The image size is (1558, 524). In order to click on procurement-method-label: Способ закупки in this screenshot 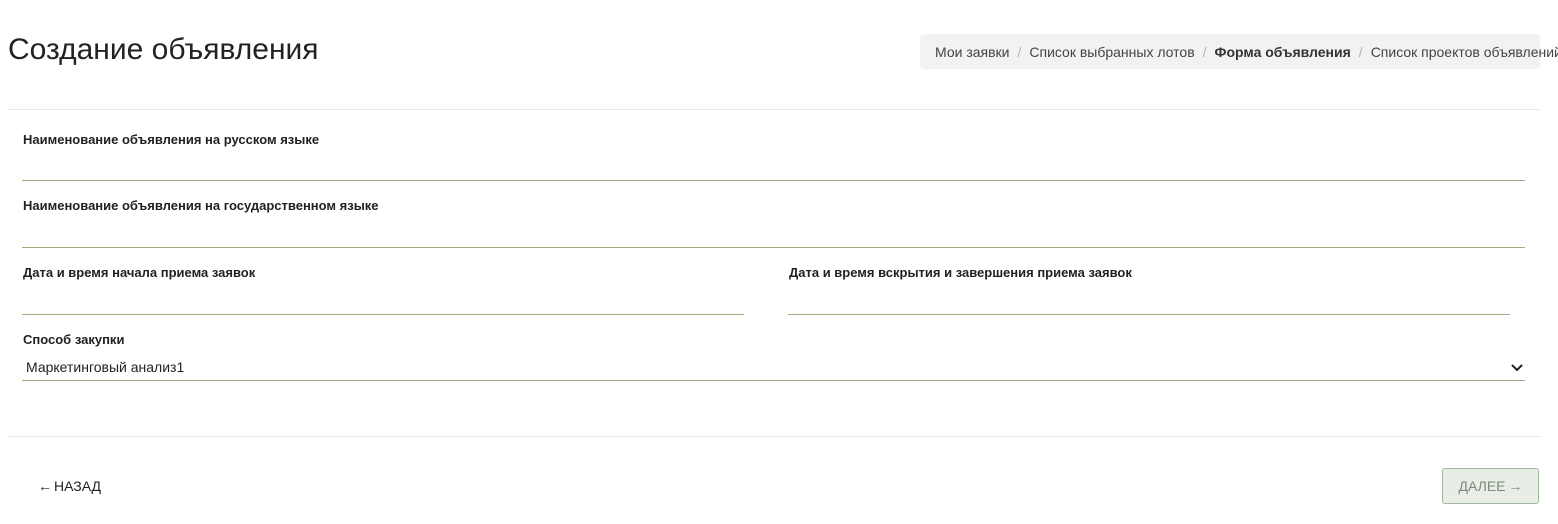, I will do `click(74, 339)`.